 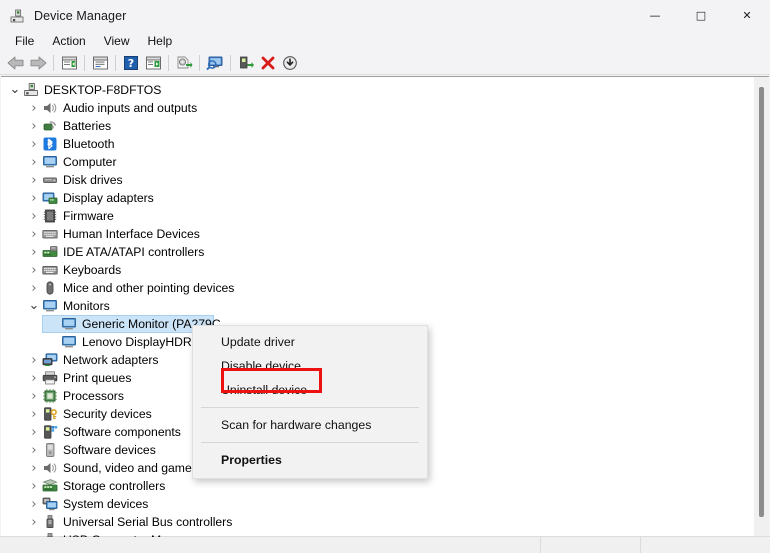 I want to click on help-icon: ?, so click(x=131, y=63).